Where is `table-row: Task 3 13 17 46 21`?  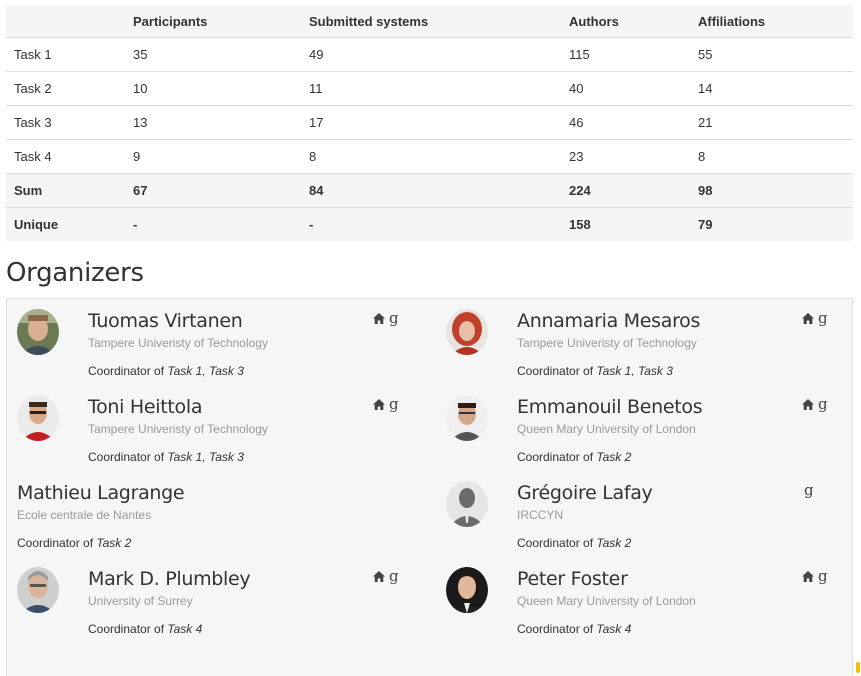
table-row: Task 3 13 17 46 21 is located at coordinates (429, 122).